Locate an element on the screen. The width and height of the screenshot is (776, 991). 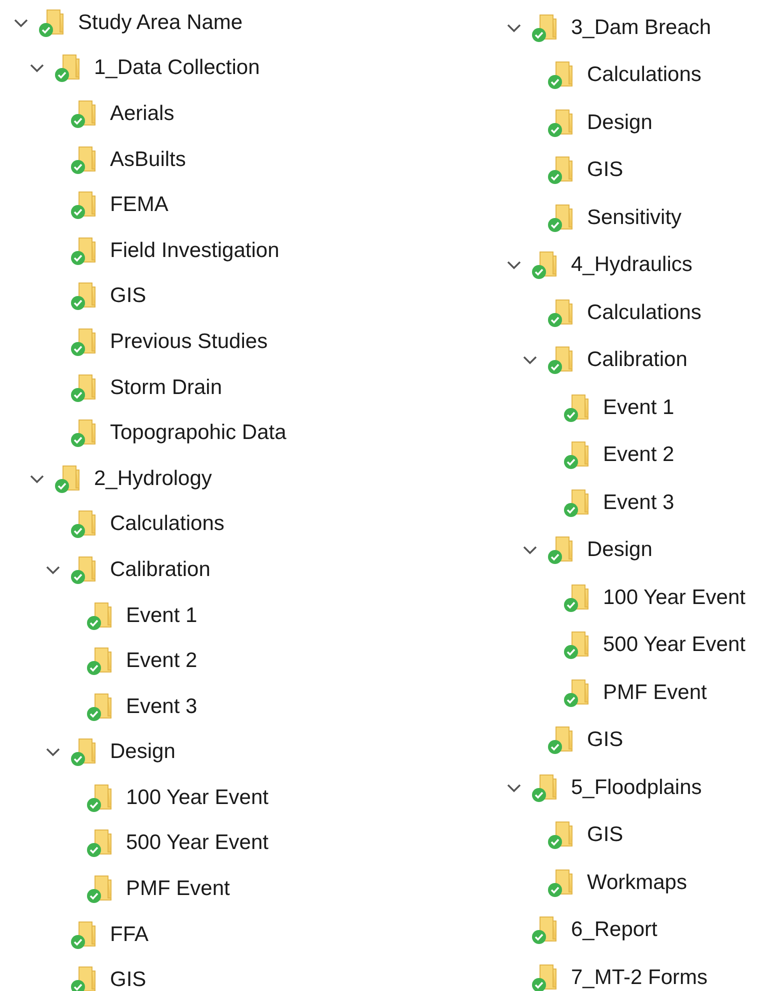
folder-name: Sensitivity is located at coordinates (634, 218).